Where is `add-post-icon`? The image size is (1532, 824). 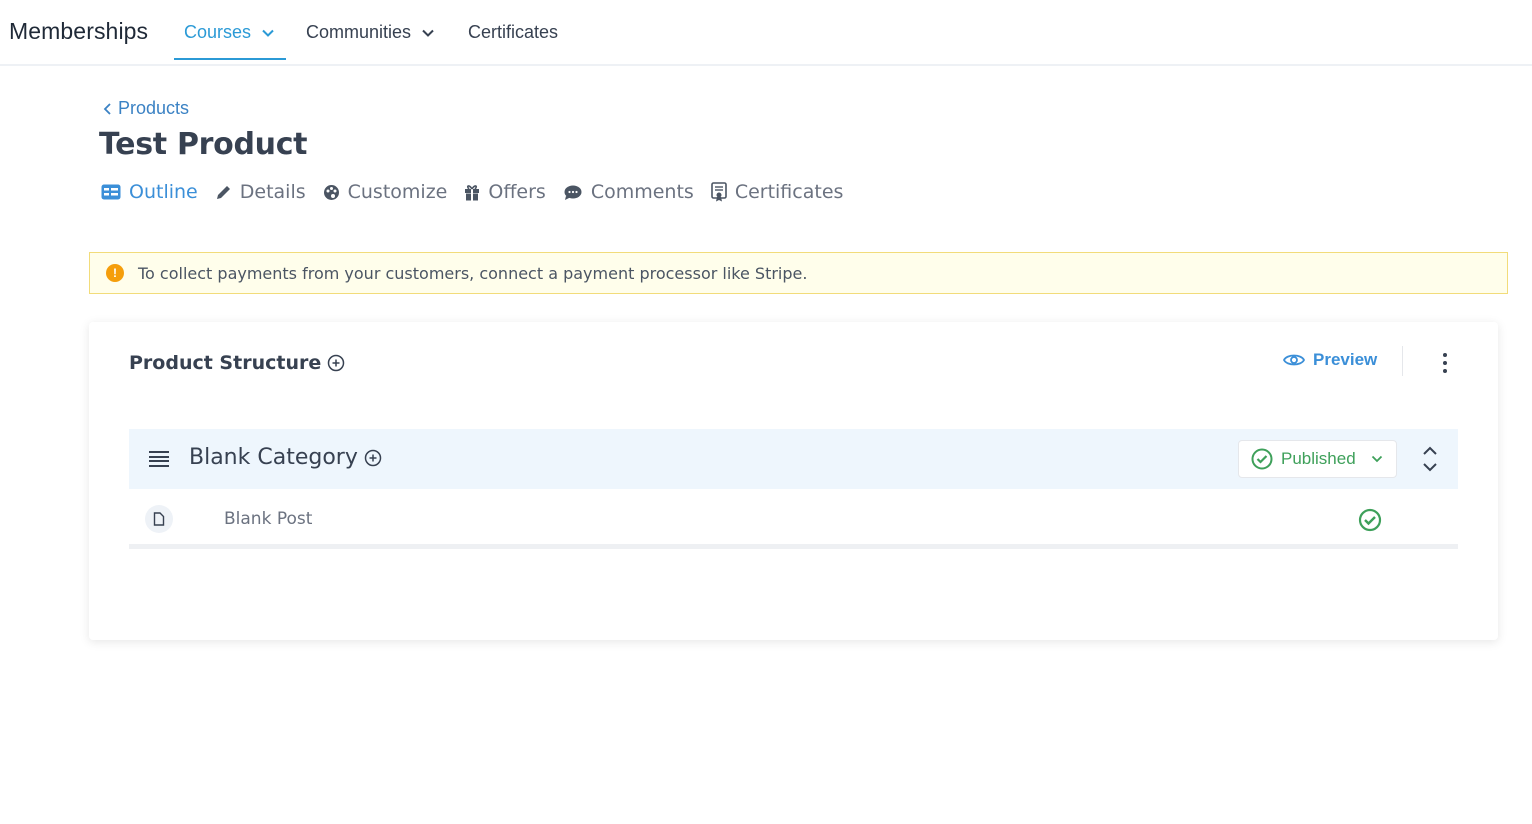 add-post-icon is located at coordinates (373, 458).